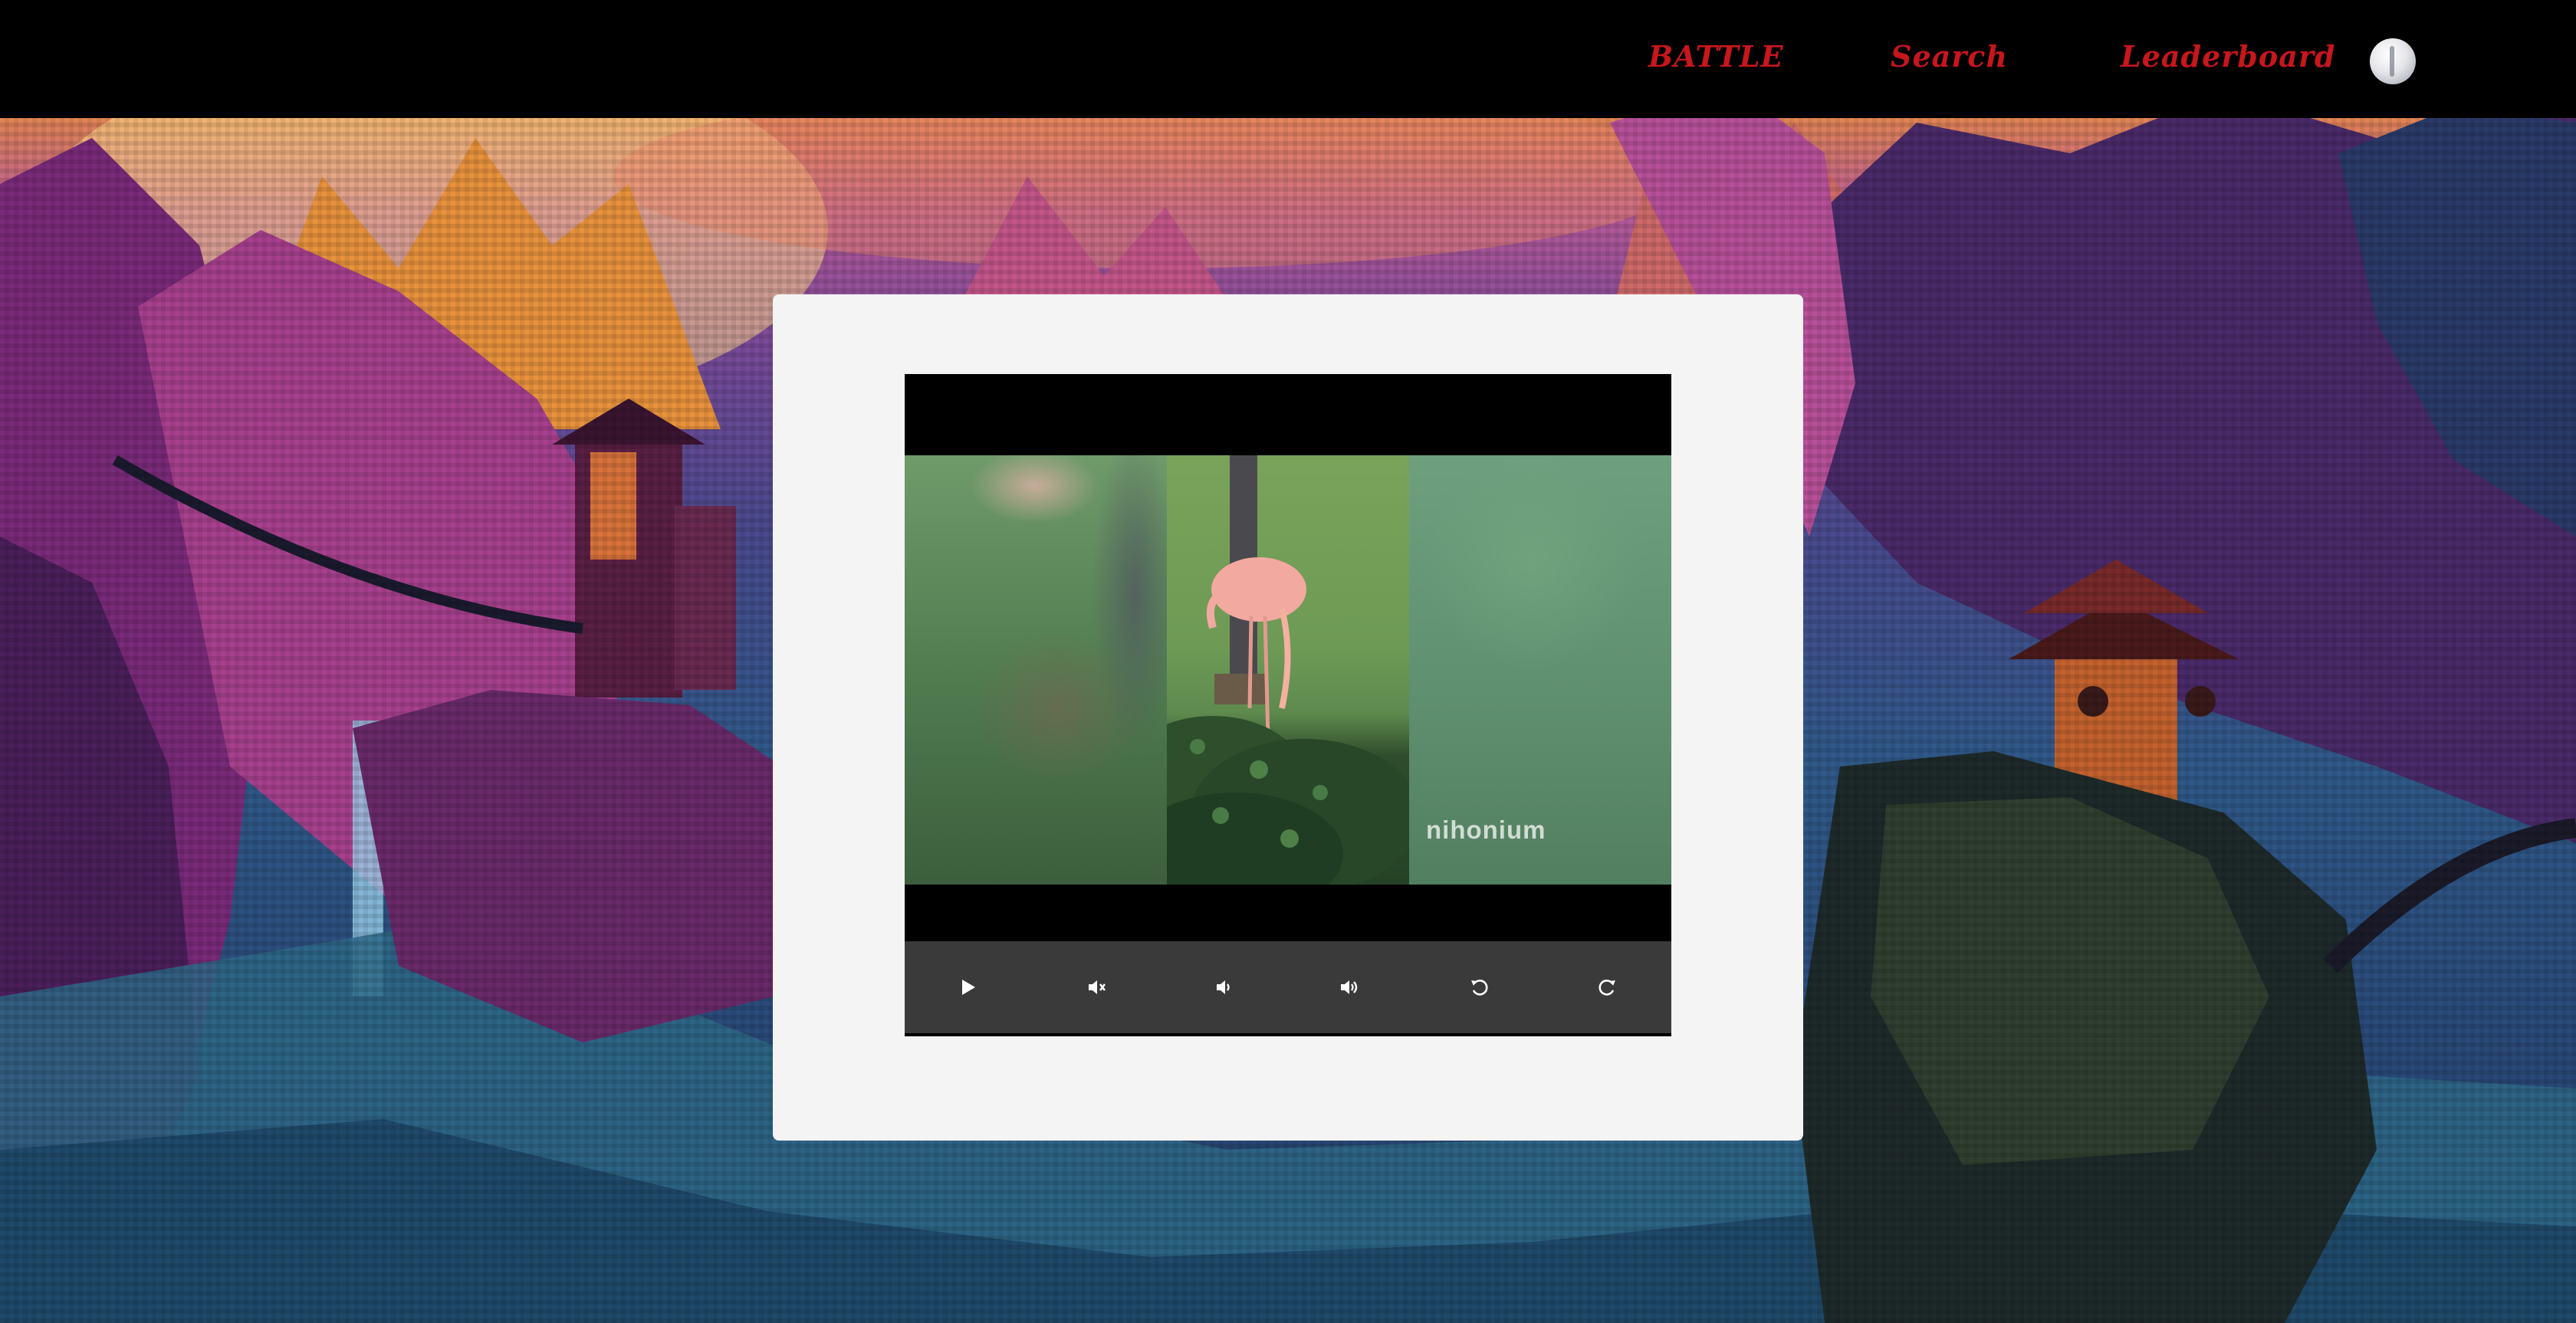 This screenshot has width=2576, height=1323. I want to click on volume-up-icon, so click(1349, 987).